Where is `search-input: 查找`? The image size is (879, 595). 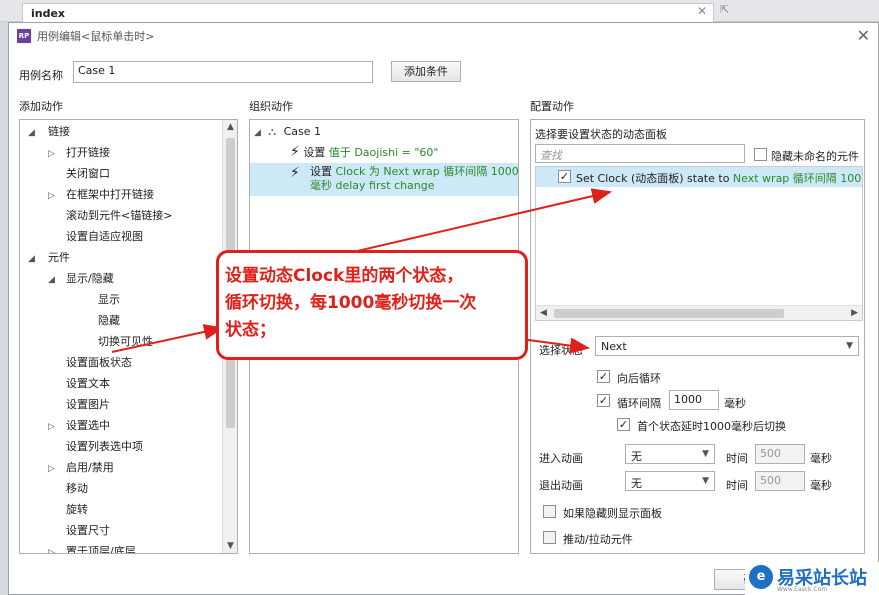 search-input: 查找 is located at coordinates (640, 153).